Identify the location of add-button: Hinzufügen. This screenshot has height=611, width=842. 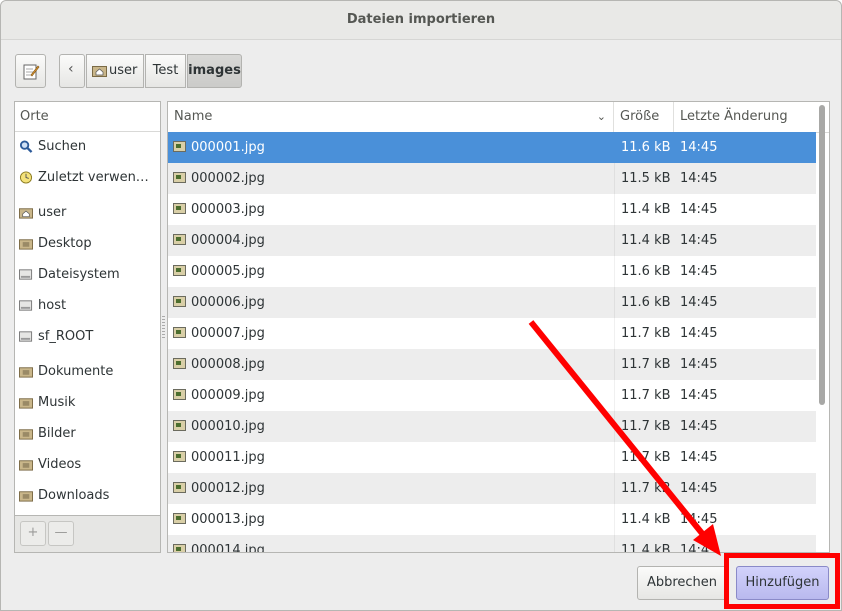
(782, 583).